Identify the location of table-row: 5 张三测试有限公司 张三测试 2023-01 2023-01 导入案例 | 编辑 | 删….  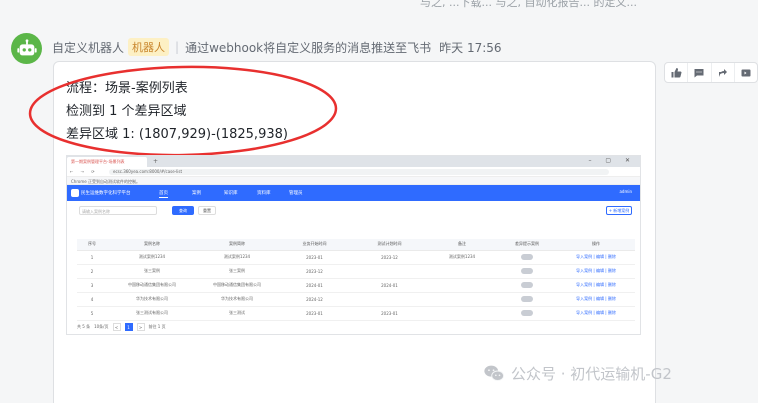
(356, 313).